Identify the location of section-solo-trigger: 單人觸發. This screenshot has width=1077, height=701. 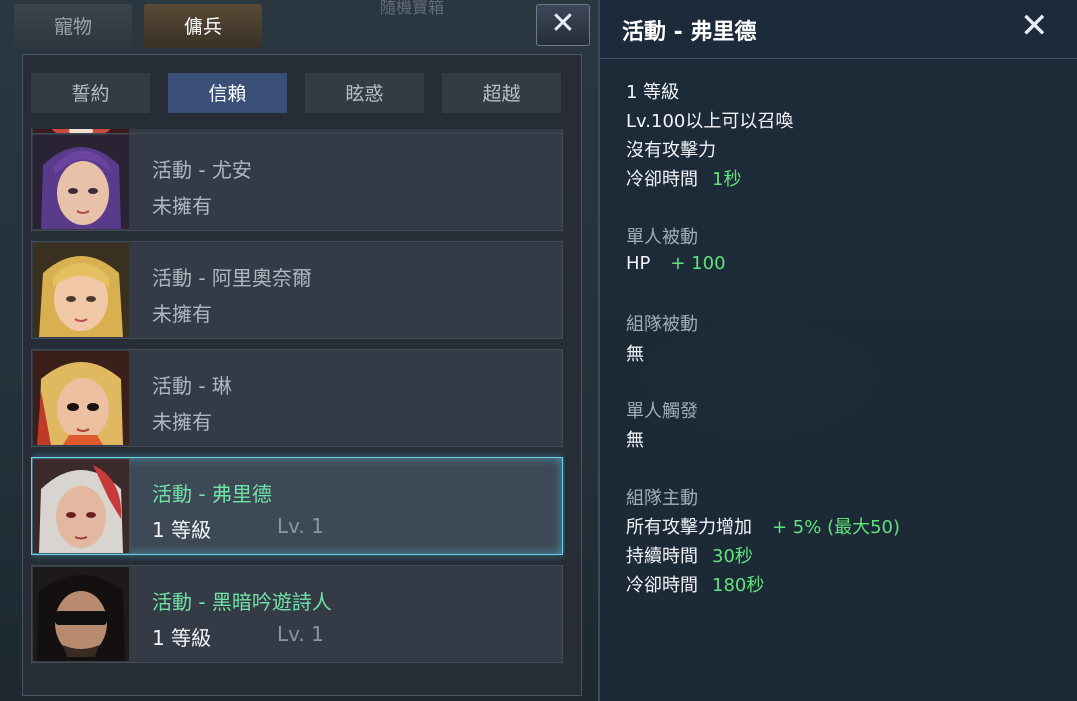
(662, 411).